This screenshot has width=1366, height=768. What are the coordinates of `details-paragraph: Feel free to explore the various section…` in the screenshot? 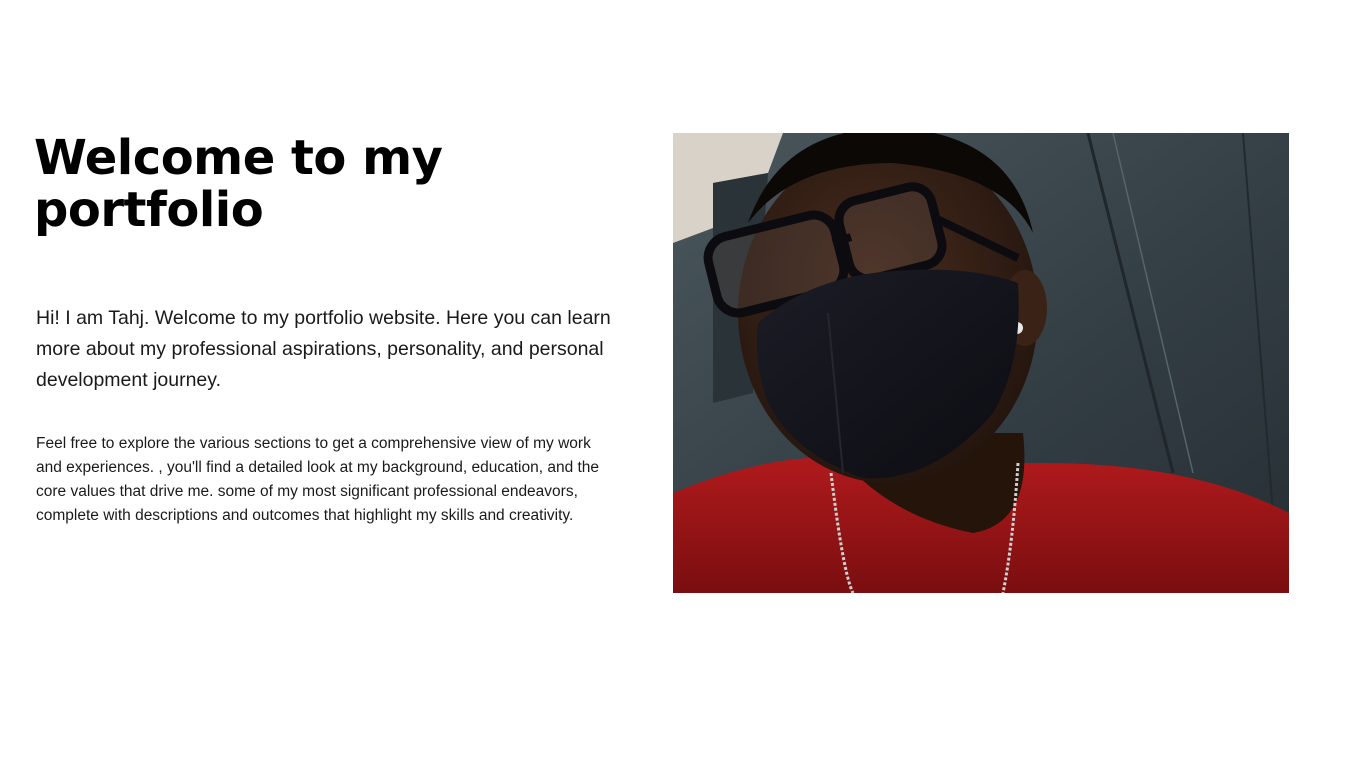 It's located at (318, 479).